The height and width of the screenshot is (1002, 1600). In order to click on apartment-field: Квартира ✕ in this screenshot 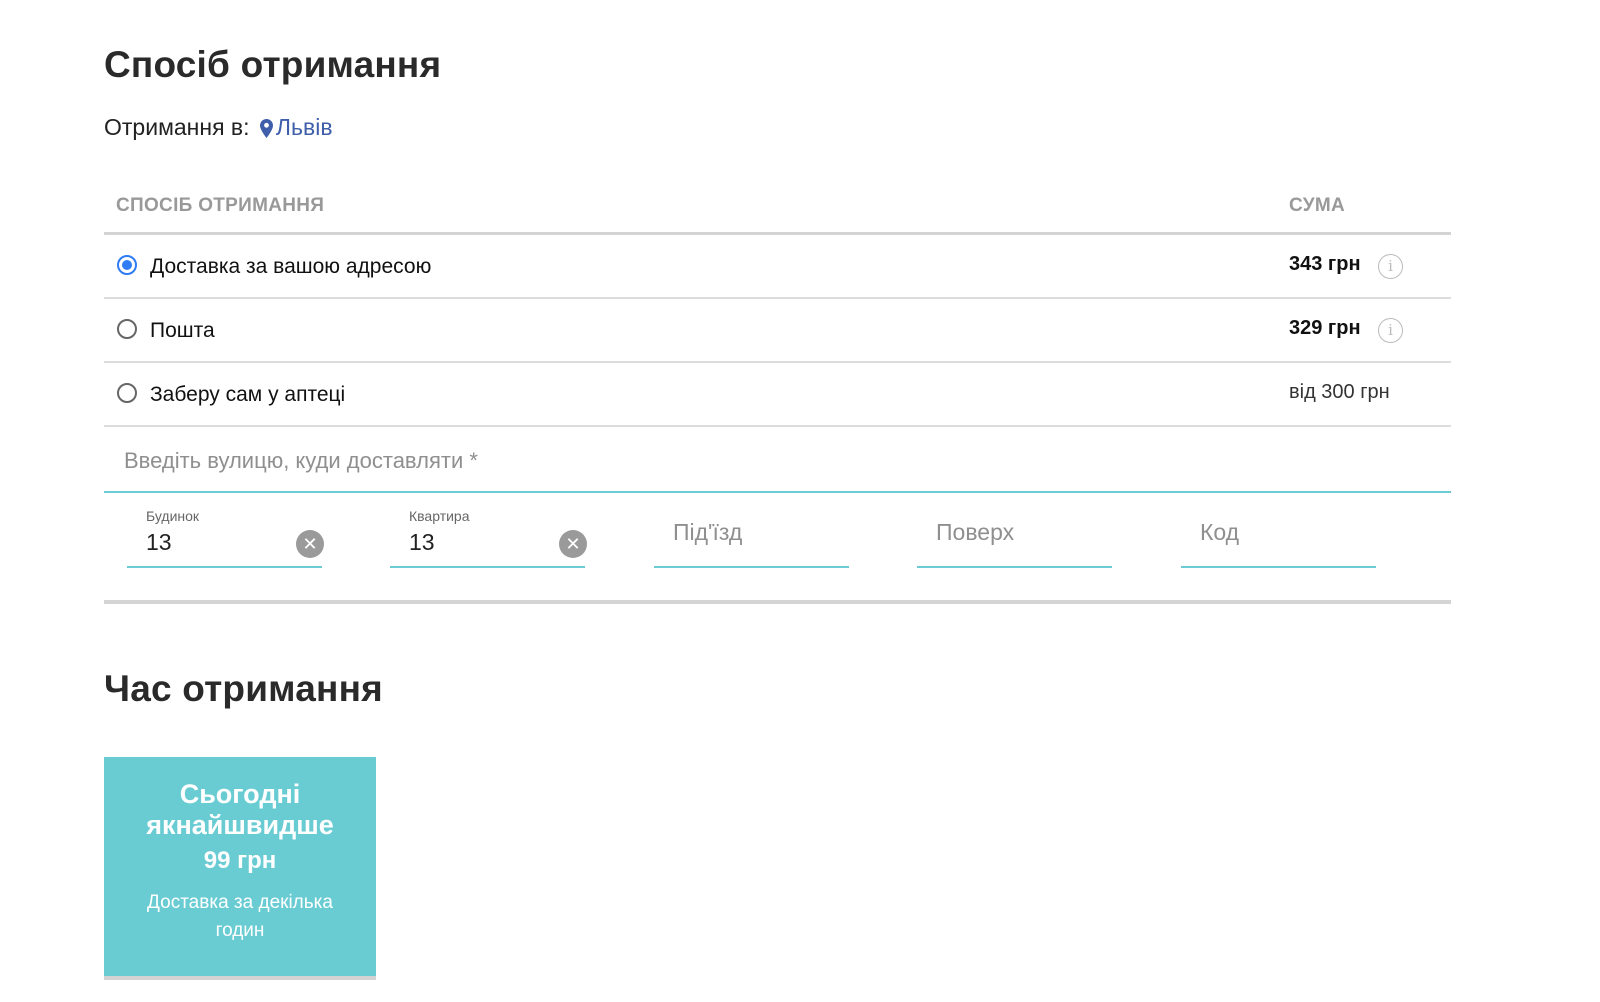, I will do `click(488, 533)`.